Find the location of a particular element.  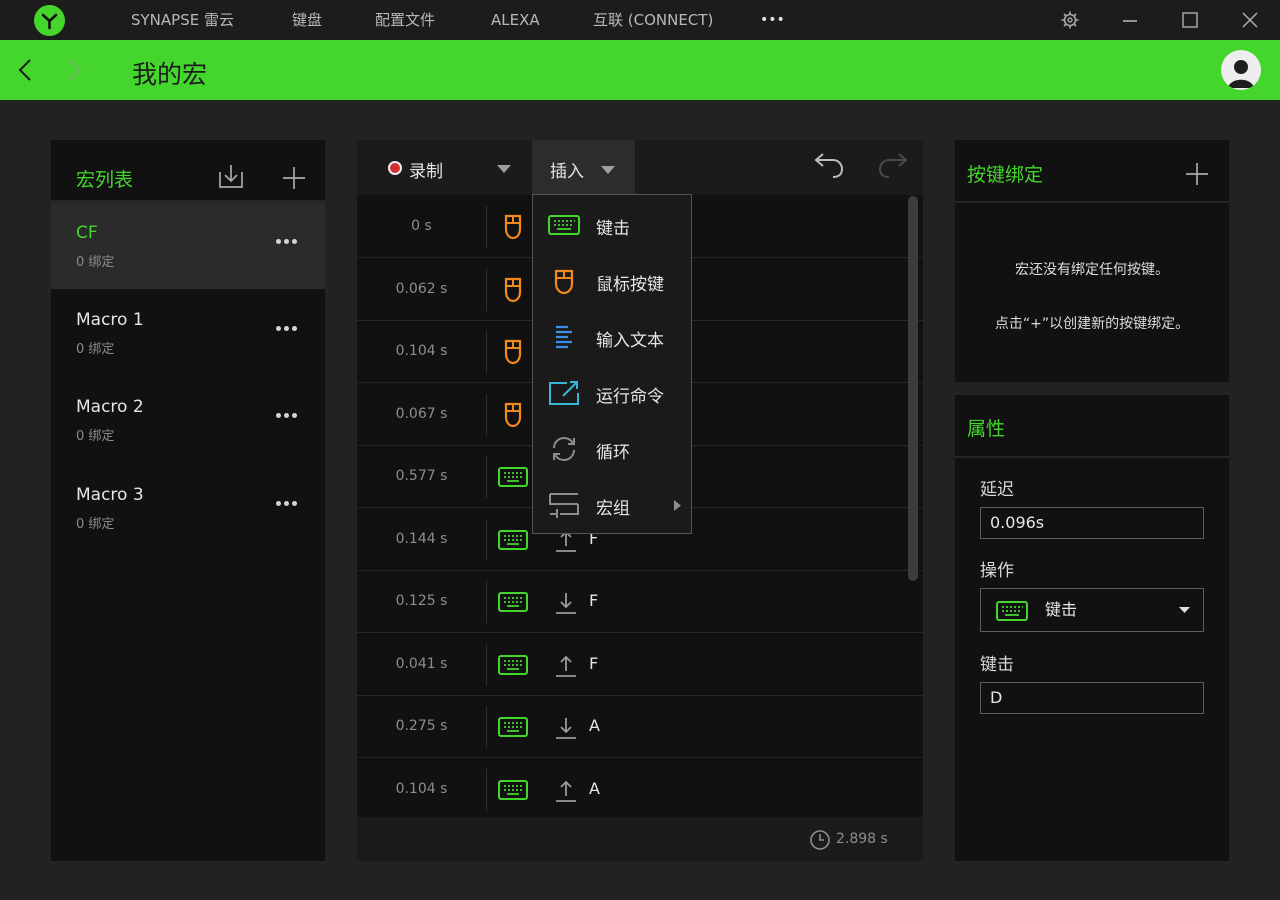

menu-item-keystroke: 键击 is located at coordinates (612, 225).